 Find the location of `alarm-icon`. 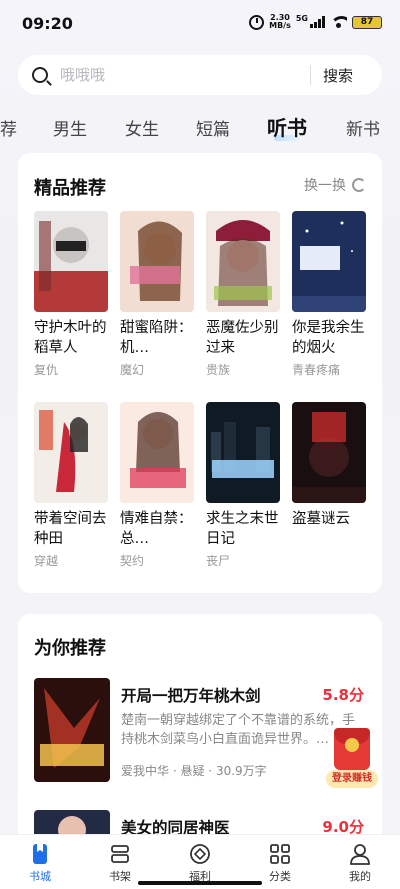

alarm-icon is located at coordinates (257, 22).